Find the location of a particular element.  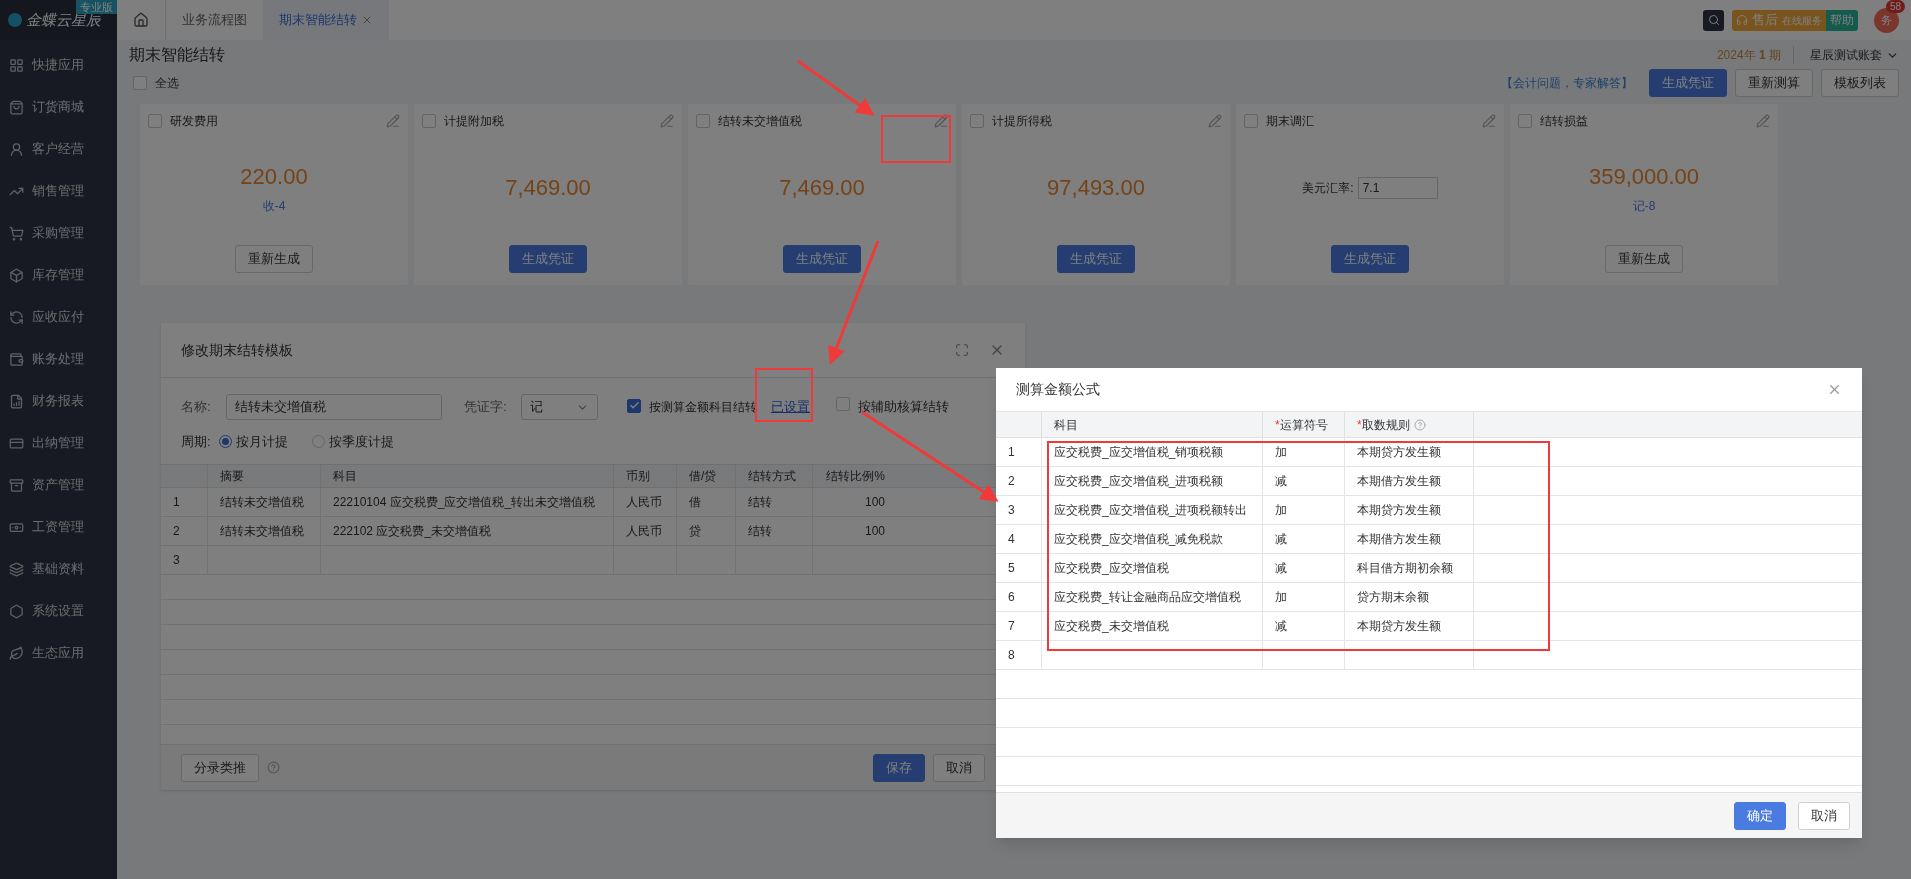

sidebar-item: 客户经营 is located at coordinates (58, 149).